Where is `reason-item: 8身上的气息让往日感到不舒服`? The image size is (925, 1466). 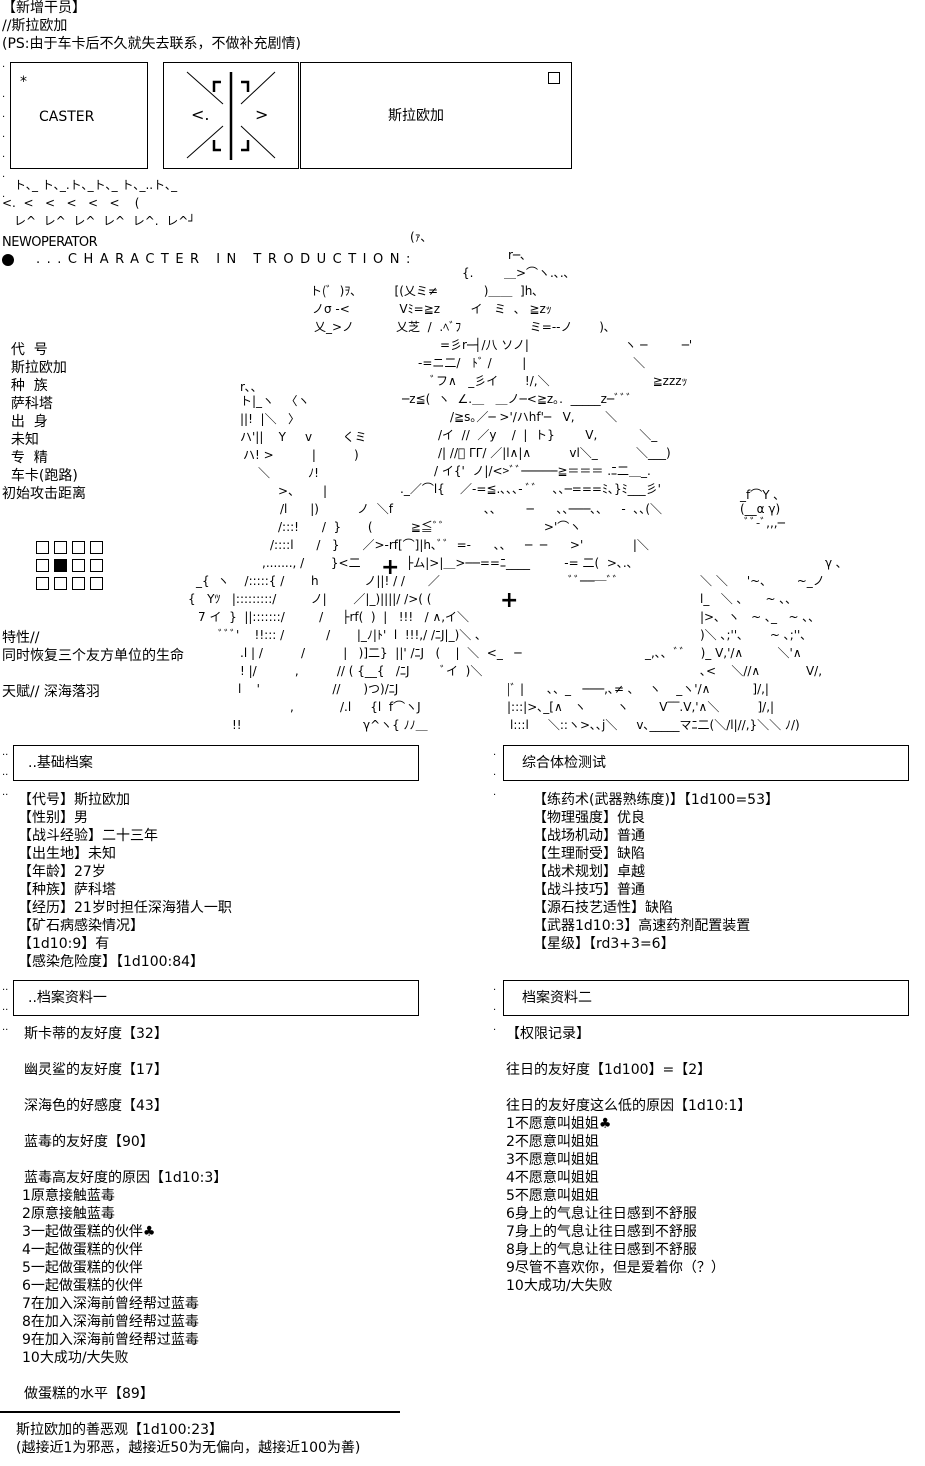
reason-item: 8身上的气息让往日感到不舒服 is located at coordinates (601, 1250).